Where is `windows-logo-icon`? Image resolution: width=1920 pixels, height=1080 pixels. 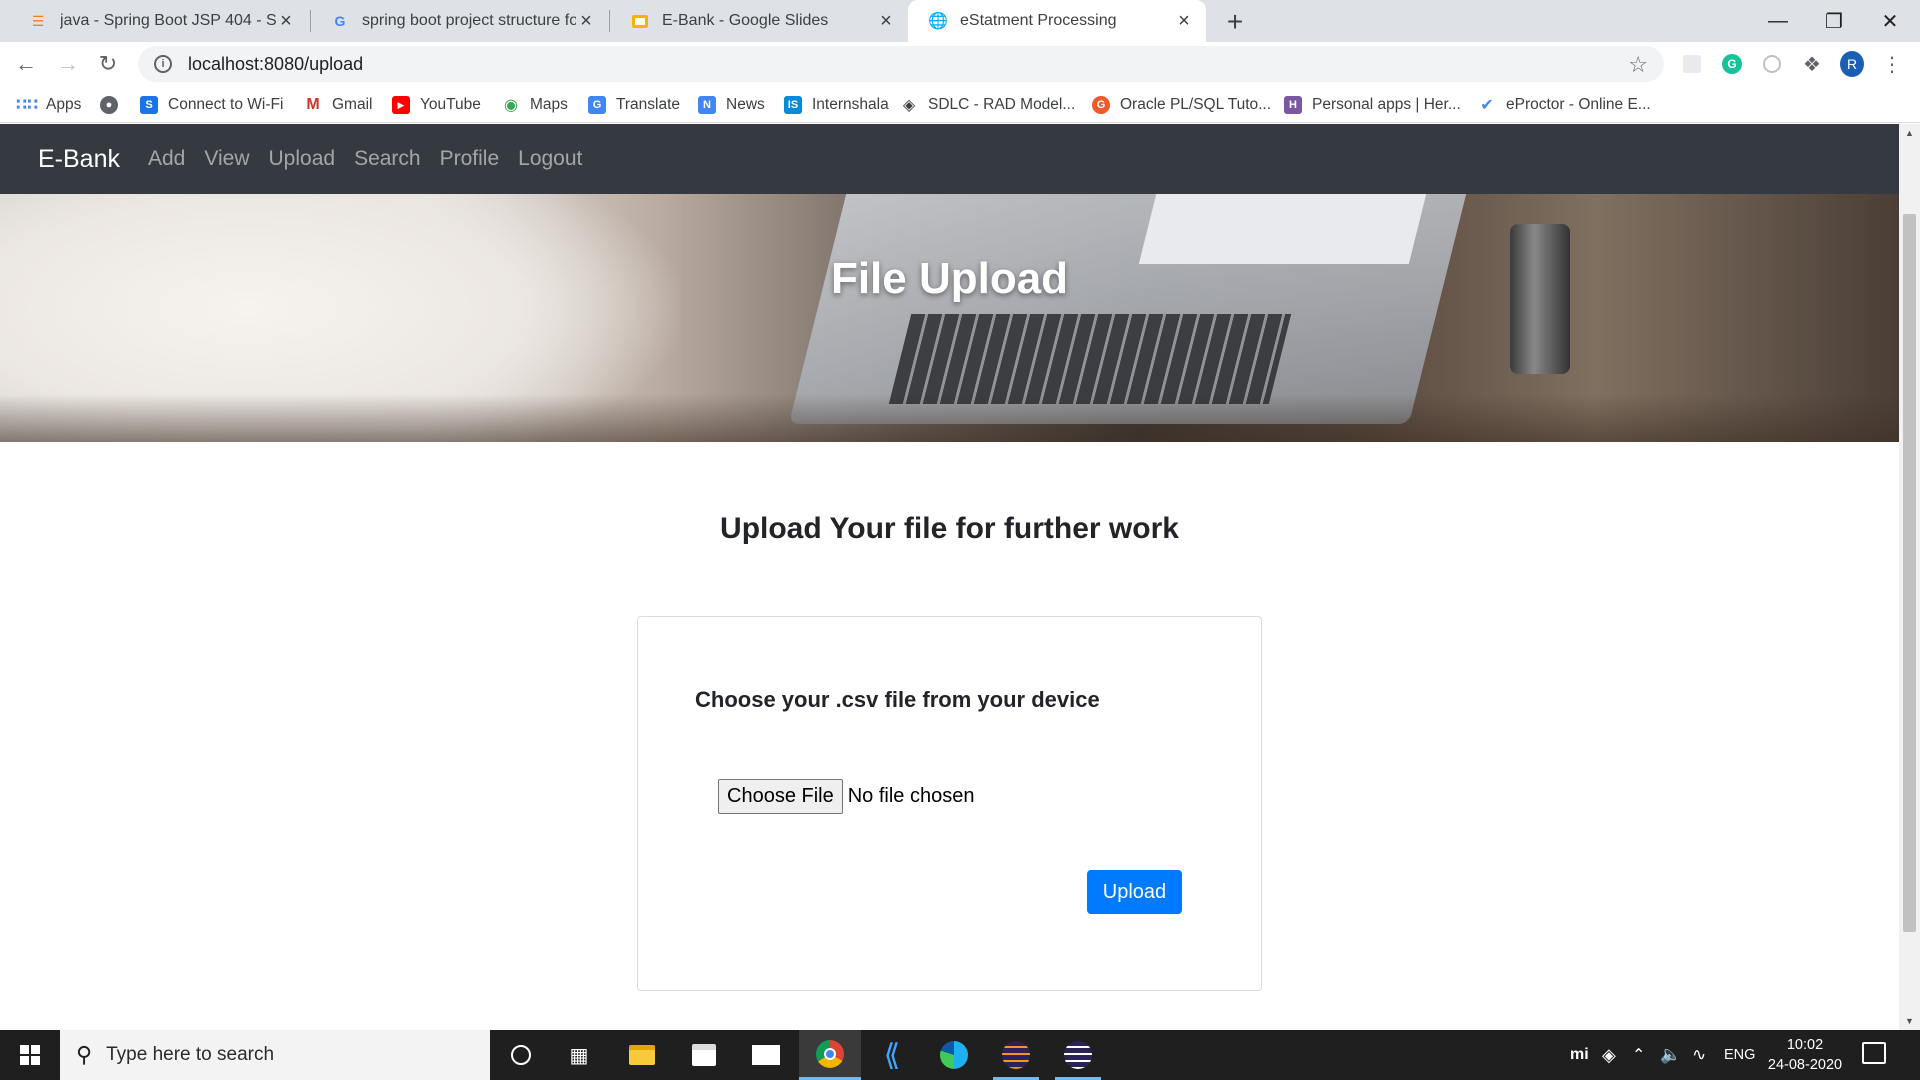 windows-logo-icon is located at coordinates (30, 1055).